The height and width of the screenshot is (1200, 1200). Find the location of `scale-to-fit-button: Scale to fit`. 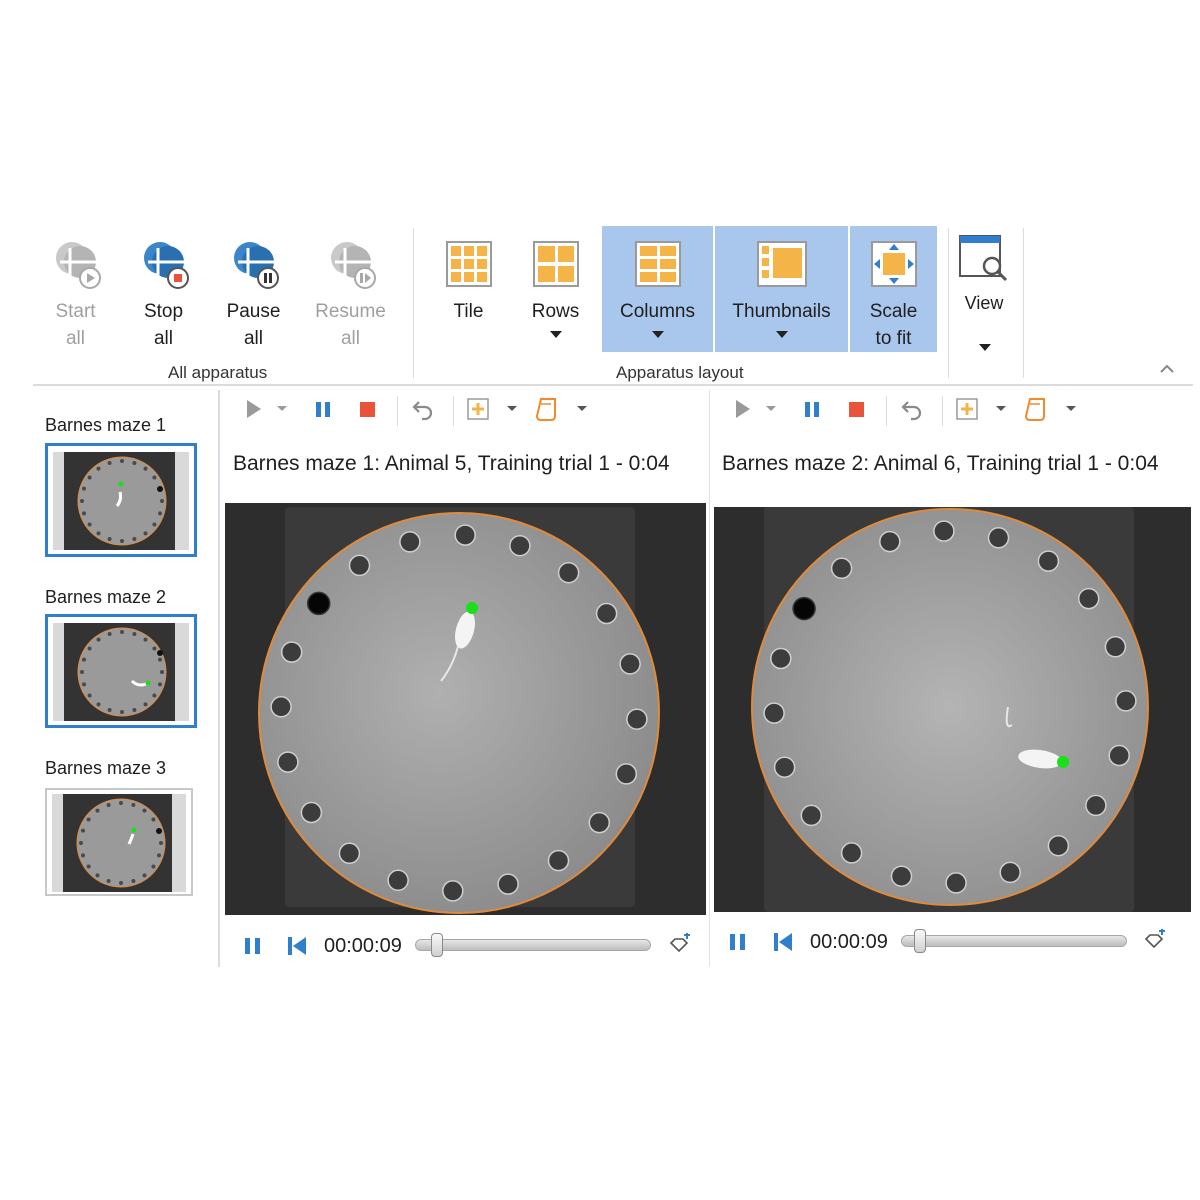

scale-to-fit-button: Scale to fit is located at coordinates (893, 289).